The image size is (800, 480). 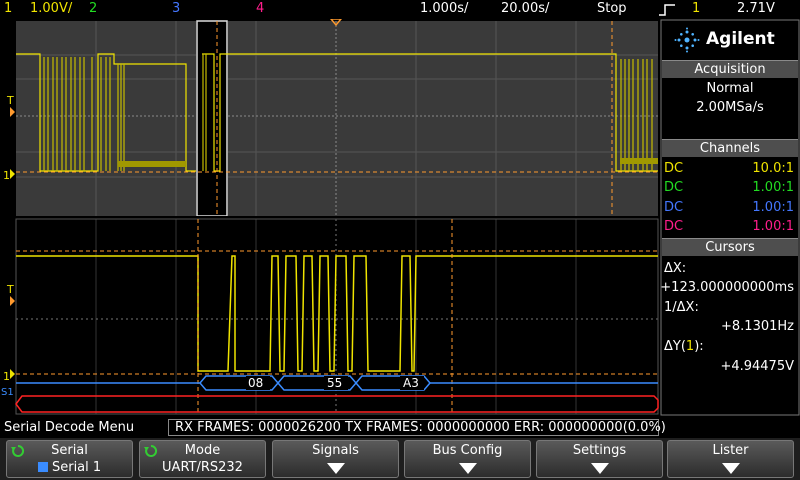 What do you see at coordinates (730, 459) in the screenshot?
I see `softkey-lister: Lister` at bounding box center [730, 459].